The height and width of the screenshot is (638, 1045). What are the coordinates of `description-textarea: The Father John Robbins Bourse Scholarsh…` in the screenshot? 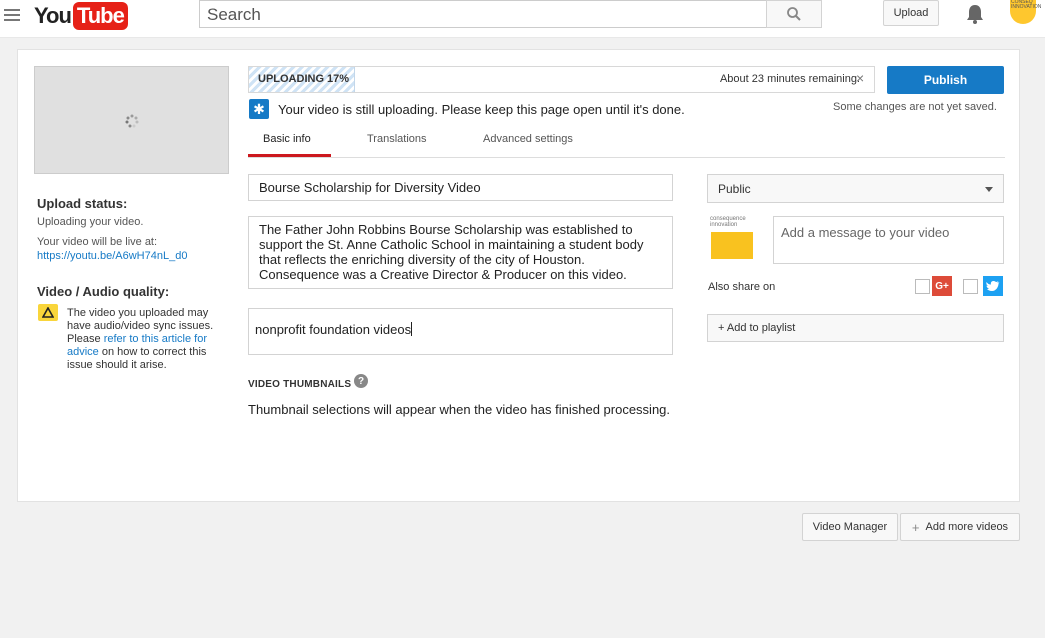 It's located at (460, 252).